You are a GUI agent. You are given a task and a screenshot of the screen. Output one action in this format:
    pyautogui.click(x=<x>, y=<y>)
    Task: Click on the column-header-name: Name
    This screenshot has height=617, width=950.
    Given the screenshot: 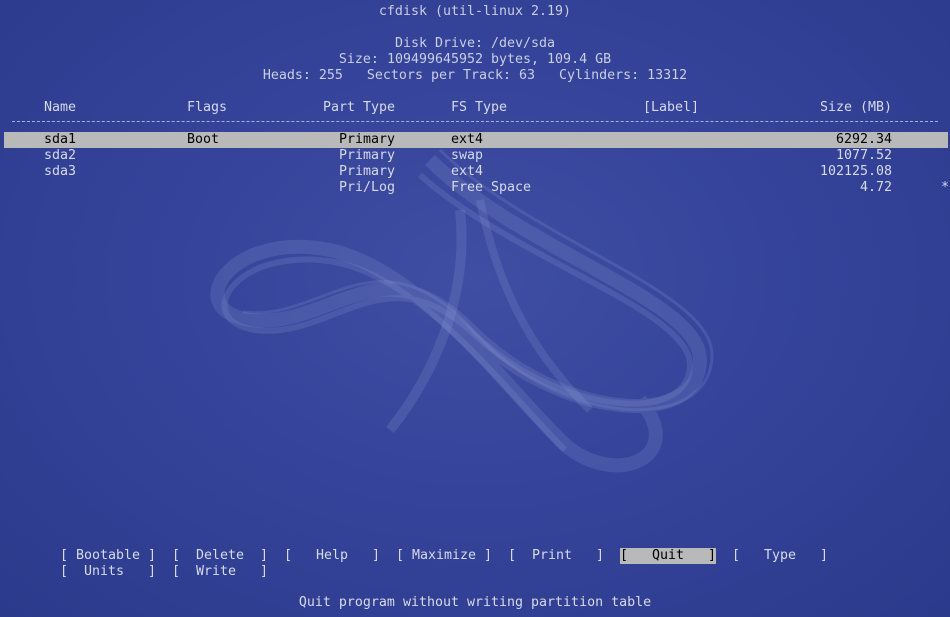 What is the action you would take?
    pyautogui.click(x=60, y=107)
    